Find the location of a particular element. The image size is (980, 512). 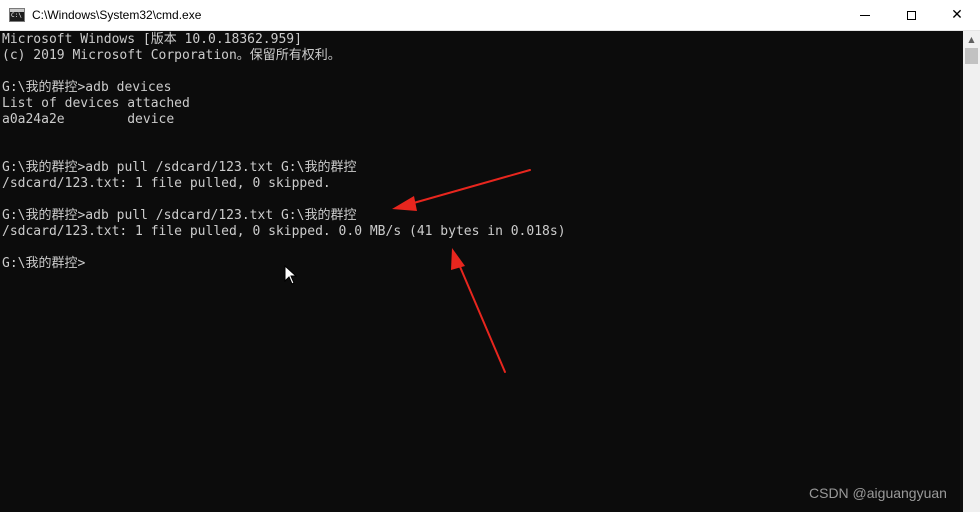

console-prompt-line: G:\我的群控> is located at coordinates (43, 264).